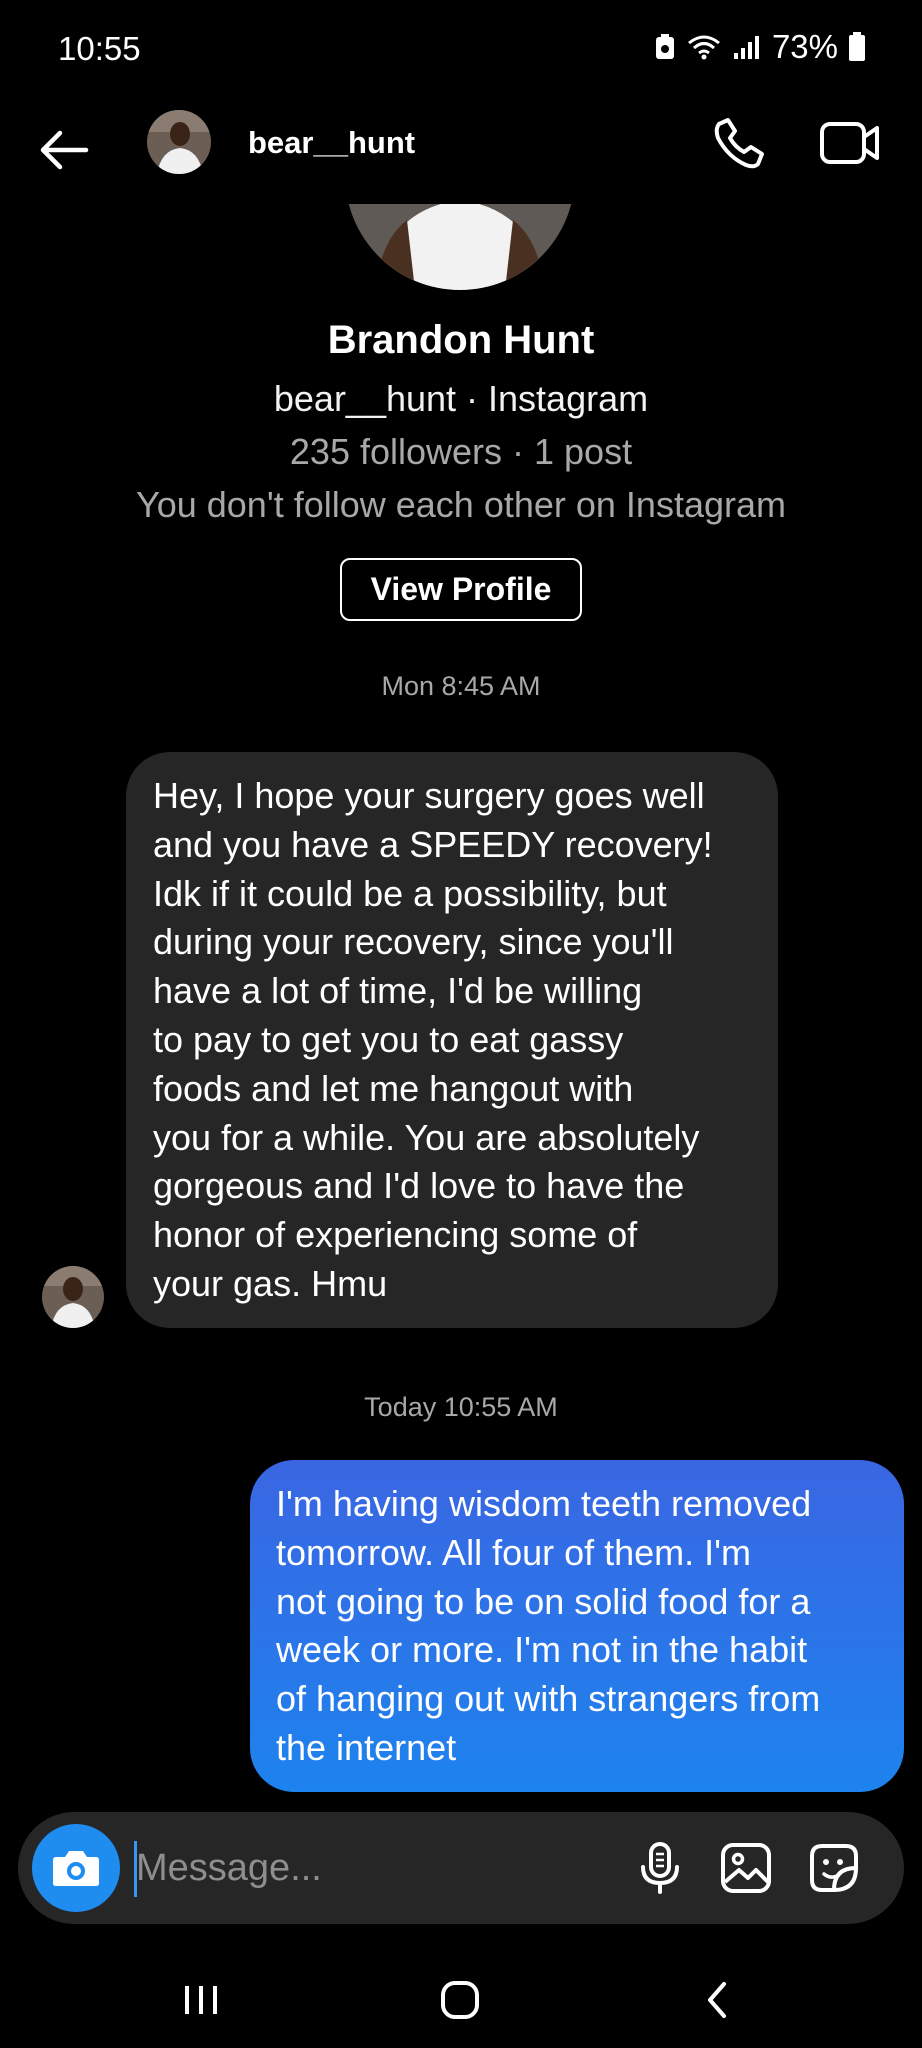 The image size is (922, 2048). Describe the element at coordinates (461, 340) in the screenshot. I see `profile-name: Brandon Hunt` at that location.